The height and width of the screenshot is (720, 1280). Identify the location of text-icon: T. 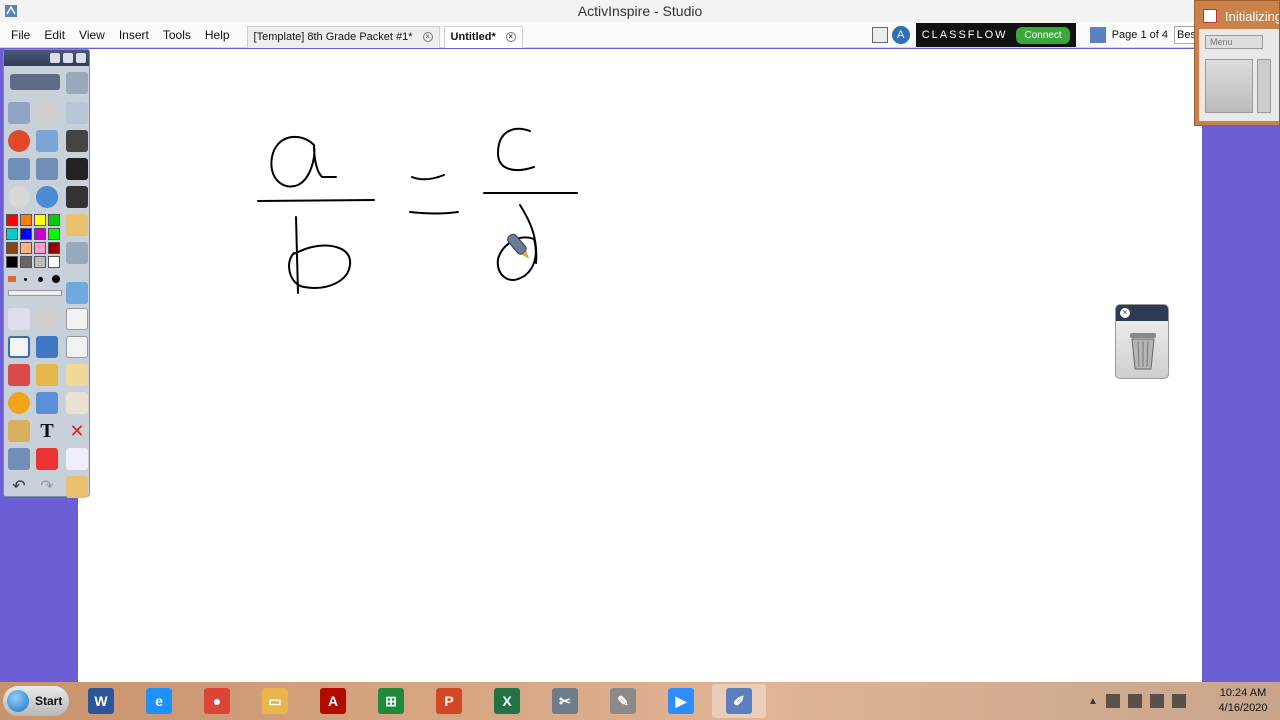
(47, 431).